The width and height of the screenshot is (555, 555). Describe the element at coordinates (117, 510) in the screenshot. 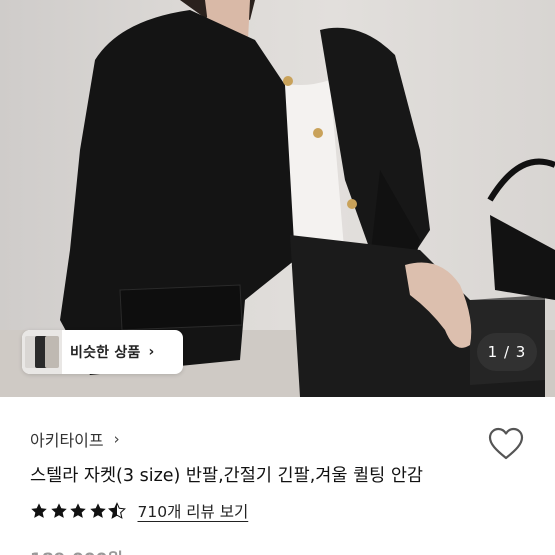

I see `star-half-icon` at that location.